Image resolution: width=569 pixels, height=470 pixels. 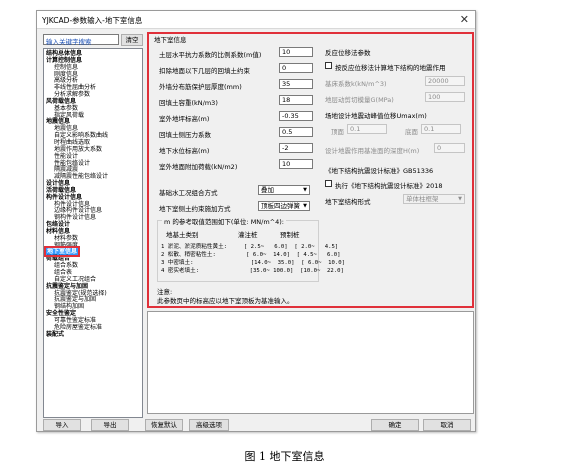 What do you see at coordinates (224, 221) in the screenshot?
I see `m-reference-title: m 的参考取值范围如下(单位: MN/m^4):` at bounding box center [224, 221].